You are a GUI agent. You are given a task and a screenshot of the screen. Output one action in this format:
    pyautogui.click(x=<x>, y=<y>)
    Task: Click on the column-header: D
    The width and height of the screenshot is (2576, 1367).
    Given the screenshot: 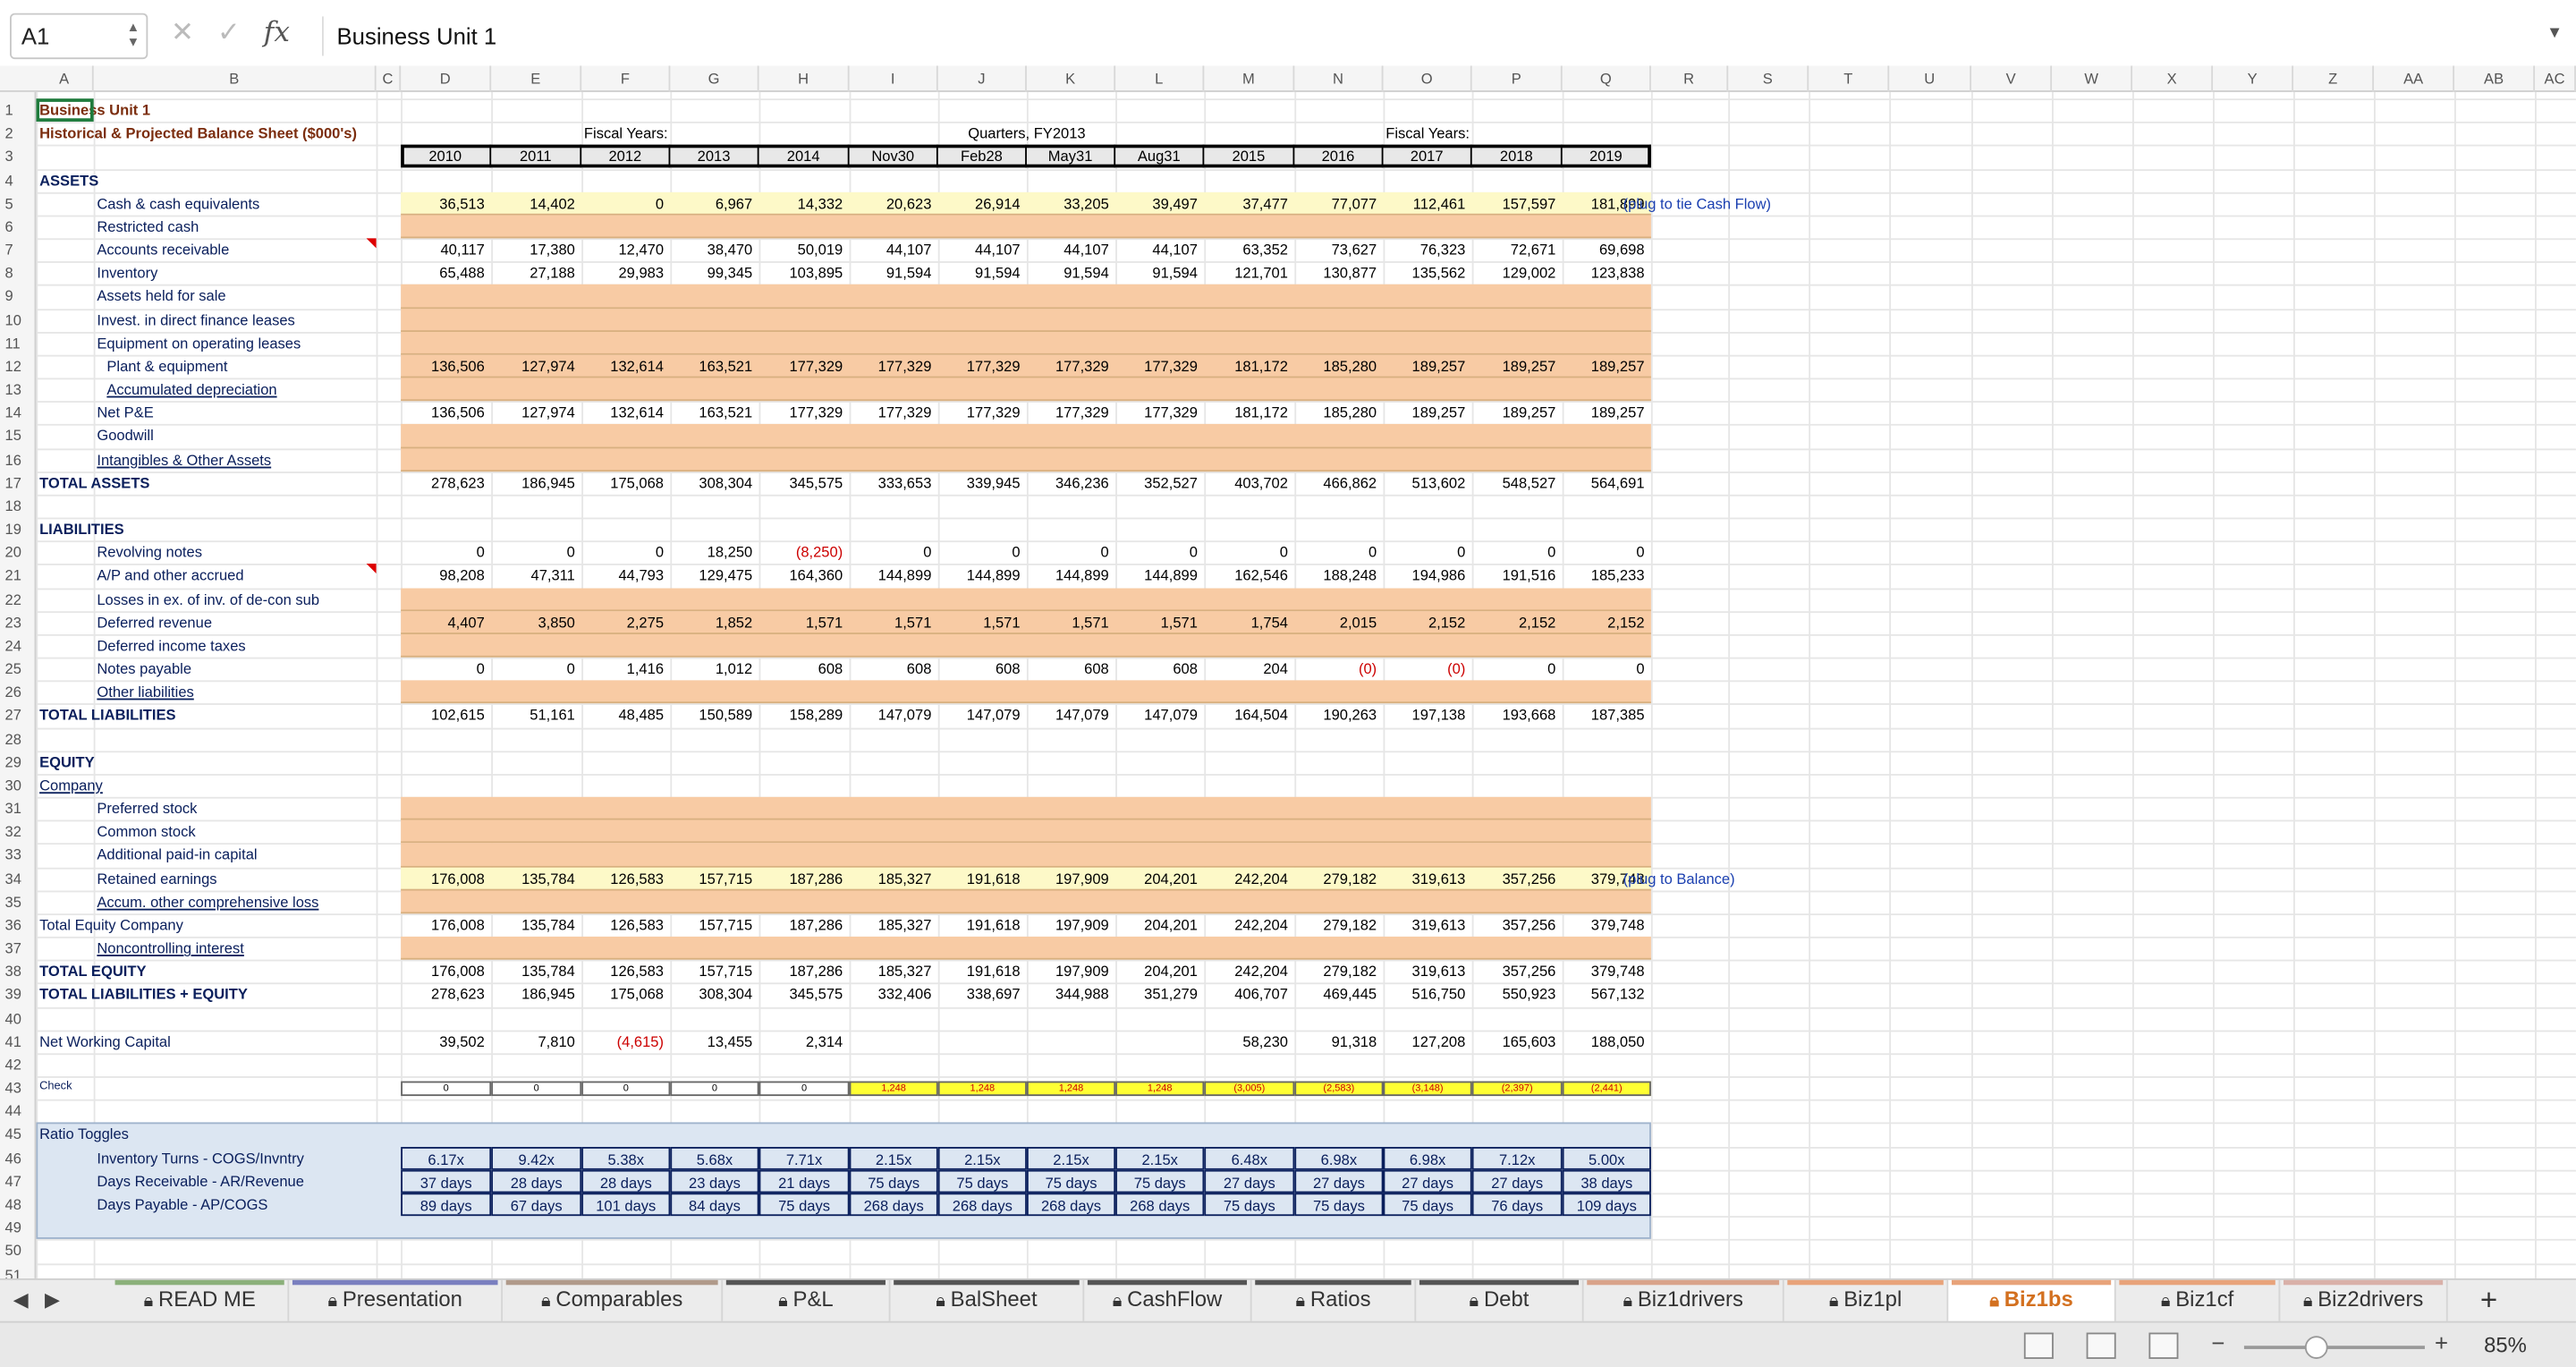 What is the action you would take?
    pyautogui.click(x=446, y=79)
    